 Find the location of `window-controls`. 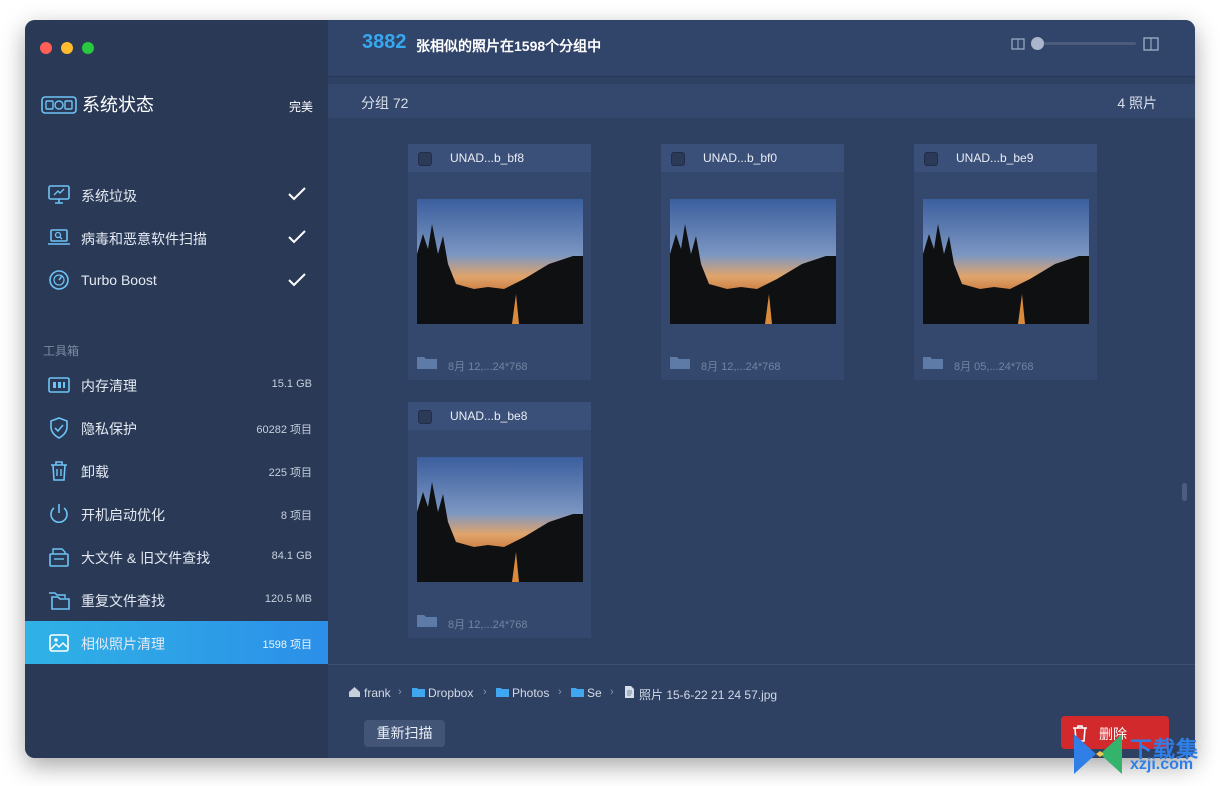

window-controls is located at coordinates (67, 48).